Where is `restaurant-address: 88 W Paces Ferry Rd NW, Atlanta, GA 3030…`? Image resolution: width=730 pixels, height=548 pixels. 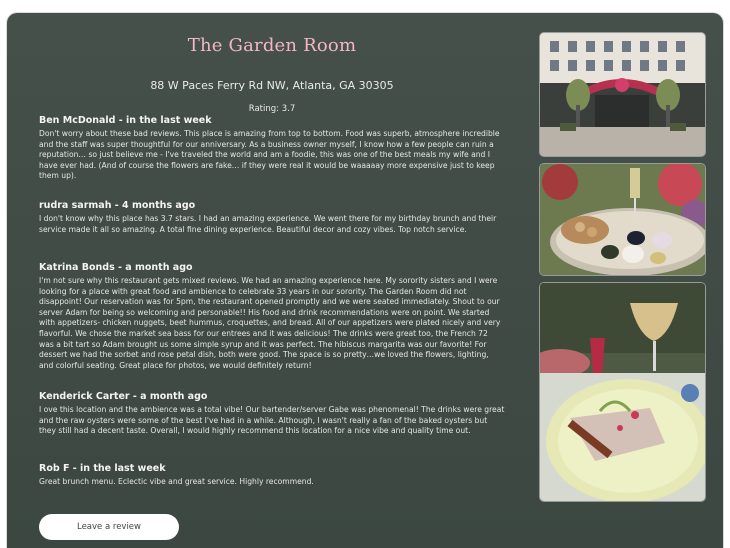
restaurant-address: 88 W Paces Ferry Rd NW, Atlanta, GA 3030… is located at coordinates (272, 85).